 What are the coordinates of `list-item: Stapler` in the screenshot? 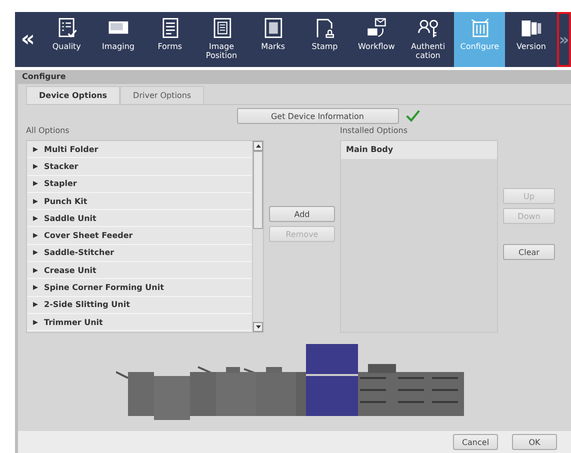 It's located at (139, 184).